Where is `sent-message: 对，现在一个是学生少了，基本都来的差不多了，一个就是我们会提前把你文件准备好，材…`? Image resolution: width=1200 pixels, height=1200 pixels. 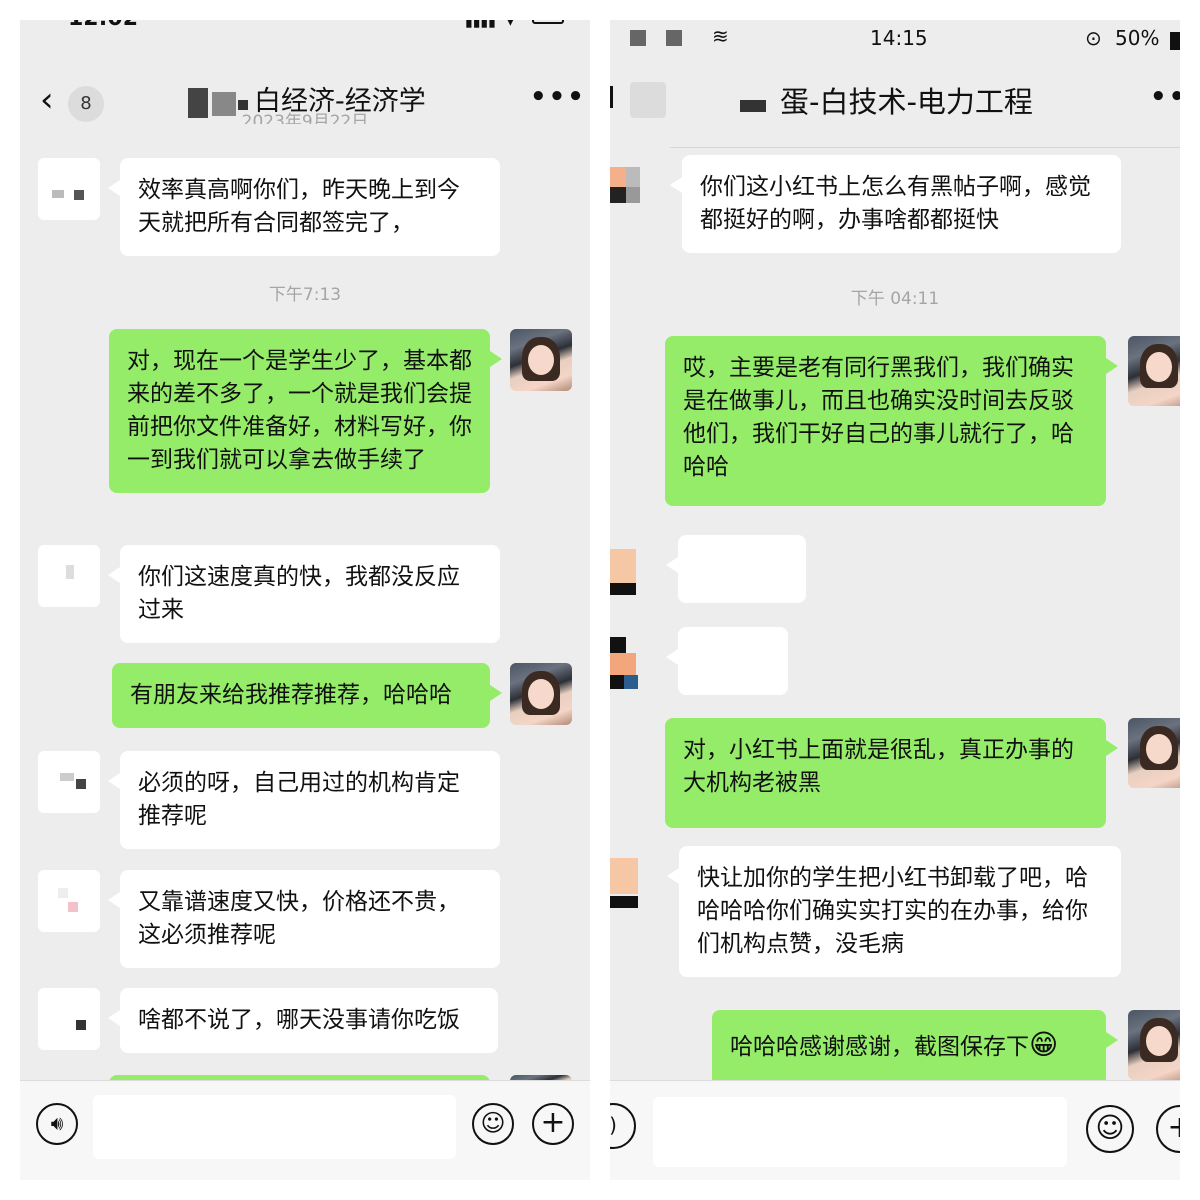 sent-message: 对，现在一个是学生少了，基本都来的差不多了，一个就是我们会提前把你文件准备好，材… is located at coordinates (305, 411).